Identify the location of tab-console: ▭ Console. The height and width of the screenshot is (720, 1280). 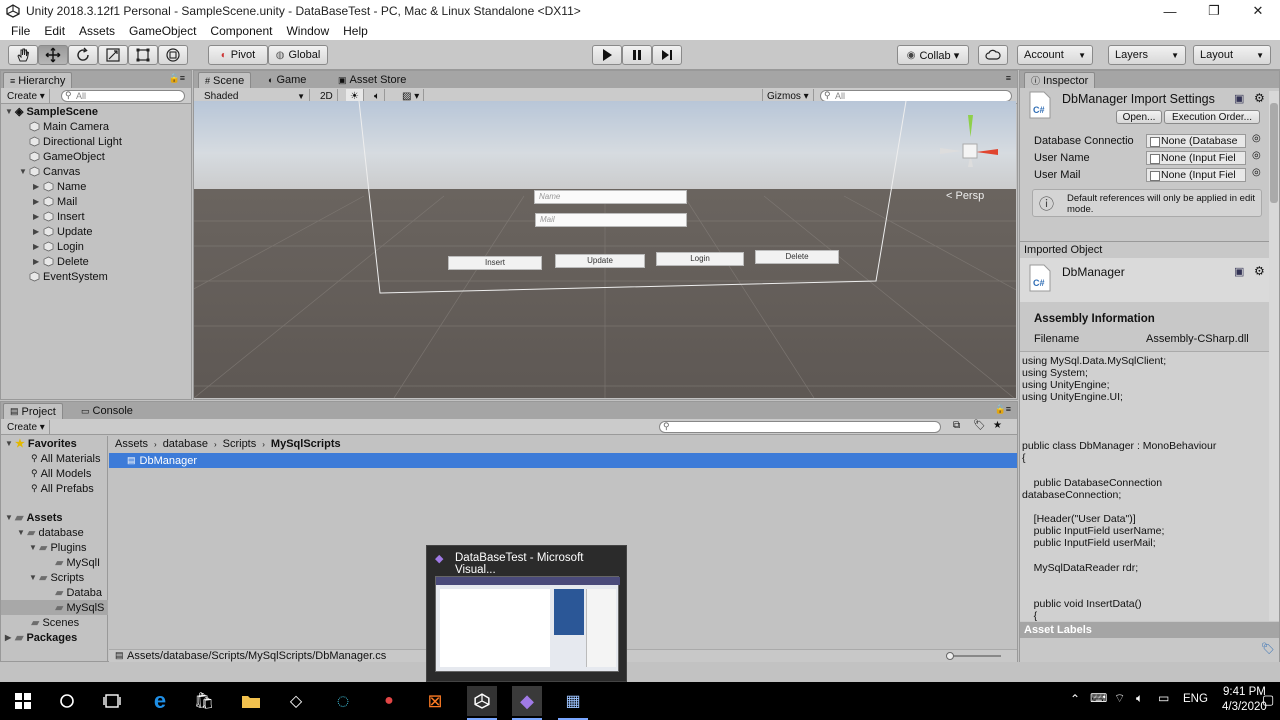
(107, 411).